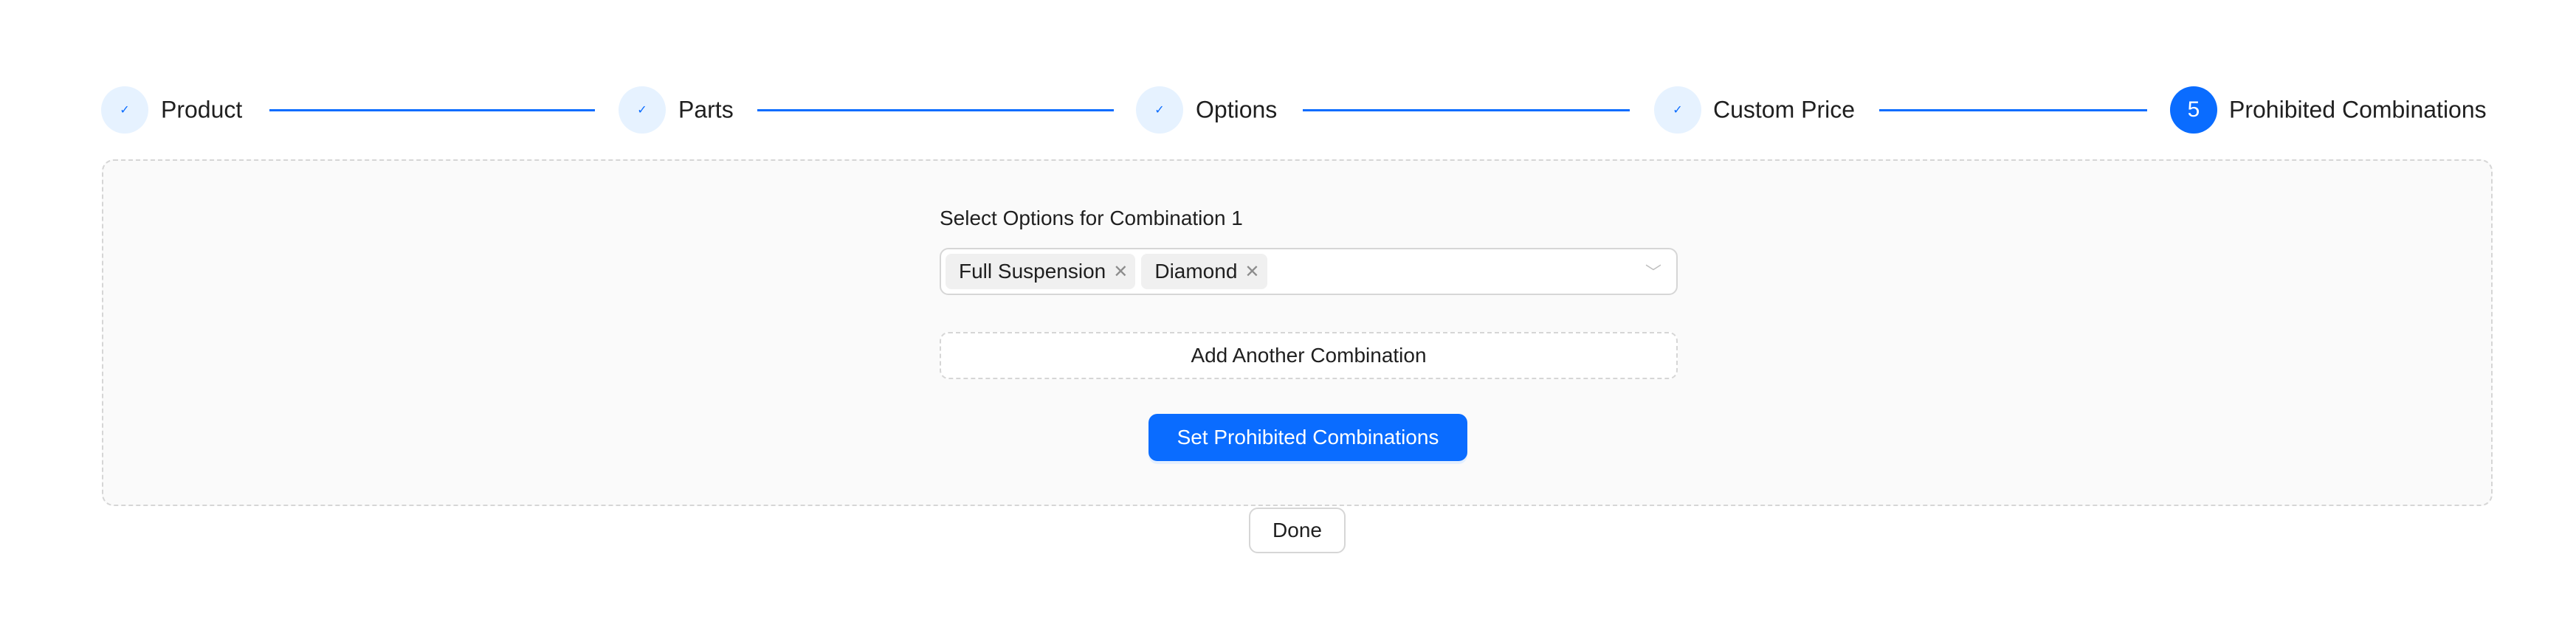 The height and width of the screenshot is (630, 2576). Describe the element at coordinates (1309, 272) in the screenshot. I see `combination-options-select: Full Suspension ✕ Diamond ✕ ﹀` at that location.